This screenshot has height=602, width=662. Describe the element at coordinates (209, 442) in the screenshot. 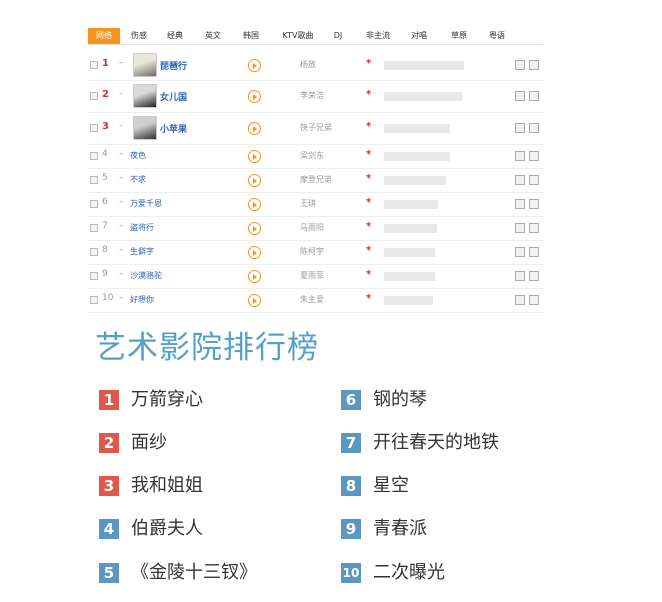

I see `ranking-item: 2 面纱` at that location.